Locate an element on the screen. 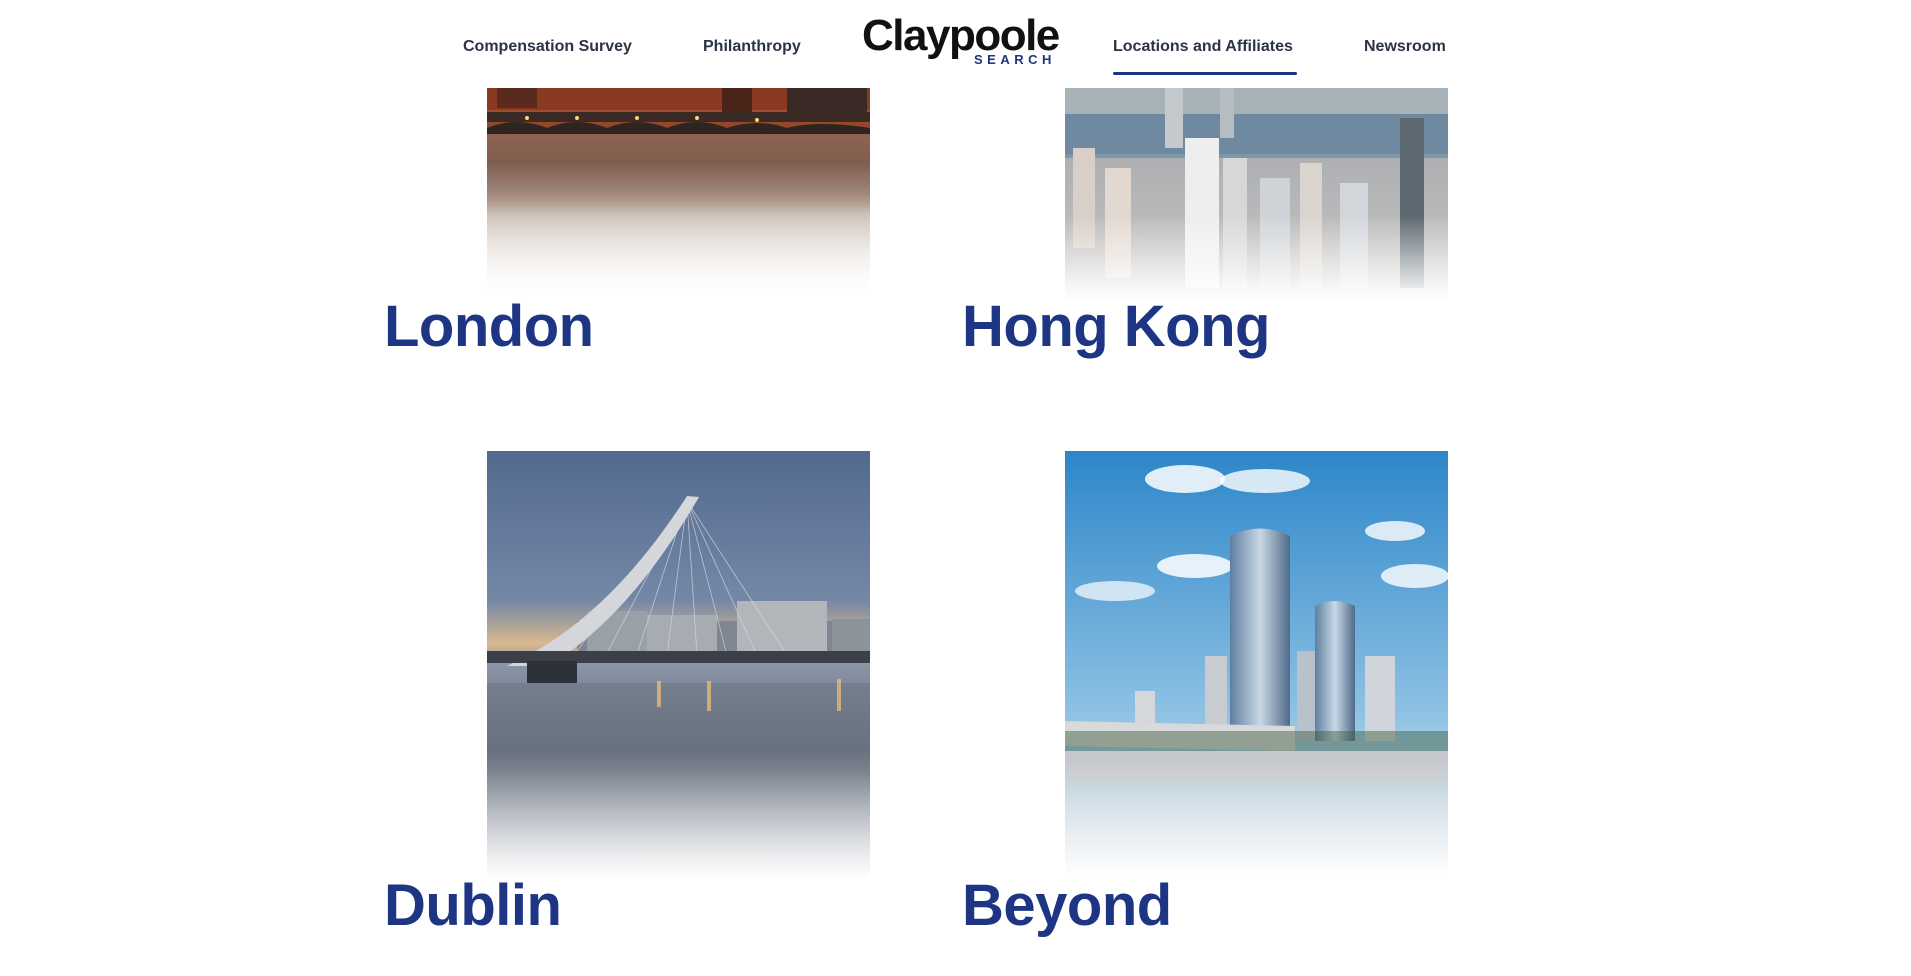 Image resolution: width=1911 pixels, height=976 pixels. hong-kong-title: Hong Kong is located at coordinates (1116, 327).